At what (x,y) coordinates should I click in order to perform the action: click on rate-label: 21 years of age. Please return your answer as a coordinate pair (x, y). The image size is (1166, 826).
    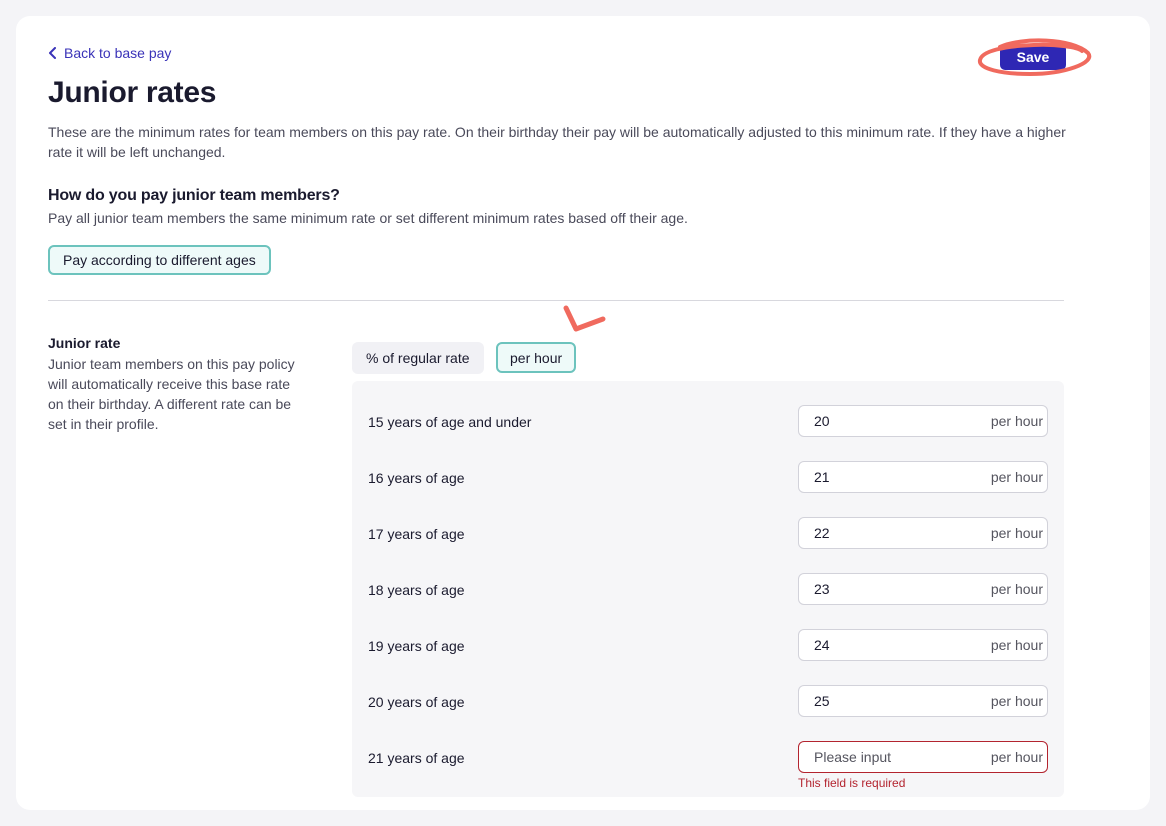
    Looking at the image, I should click on (416, 758).